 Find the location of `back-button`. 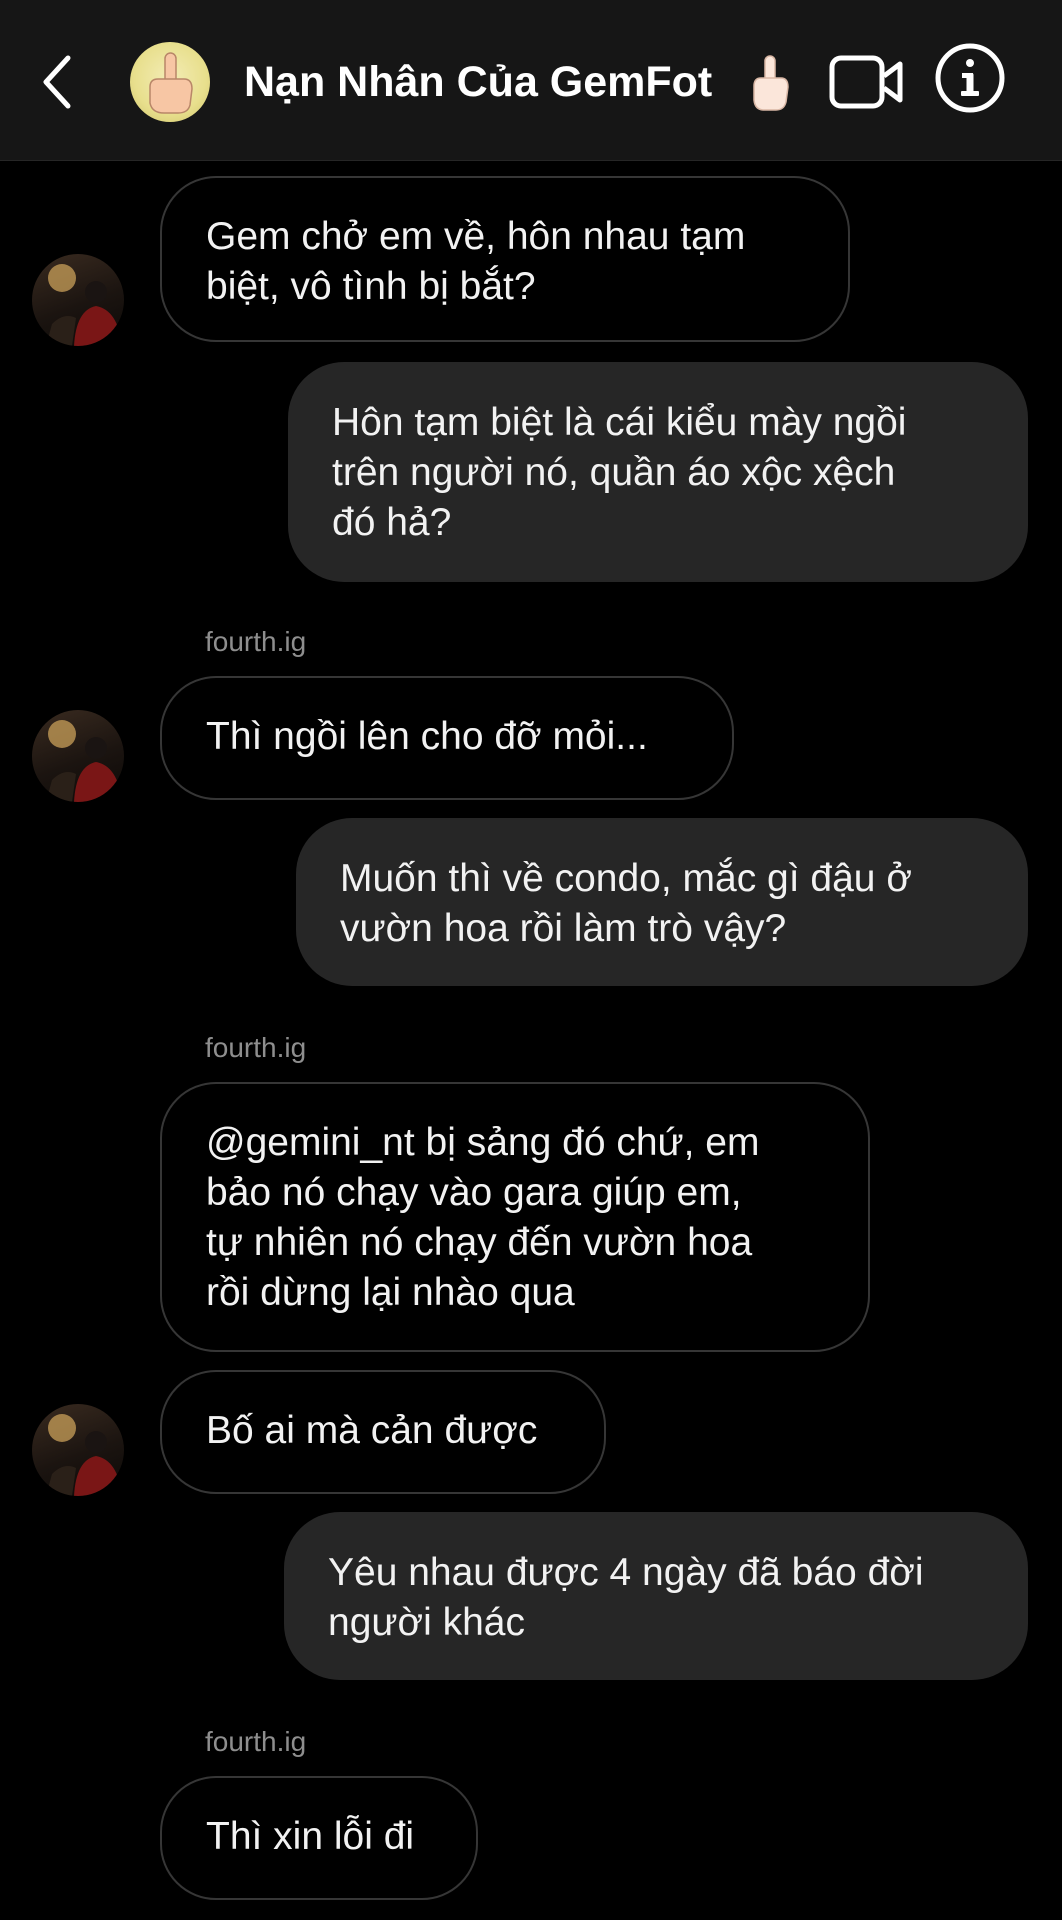

back-button is located at coordinates (58, 82).